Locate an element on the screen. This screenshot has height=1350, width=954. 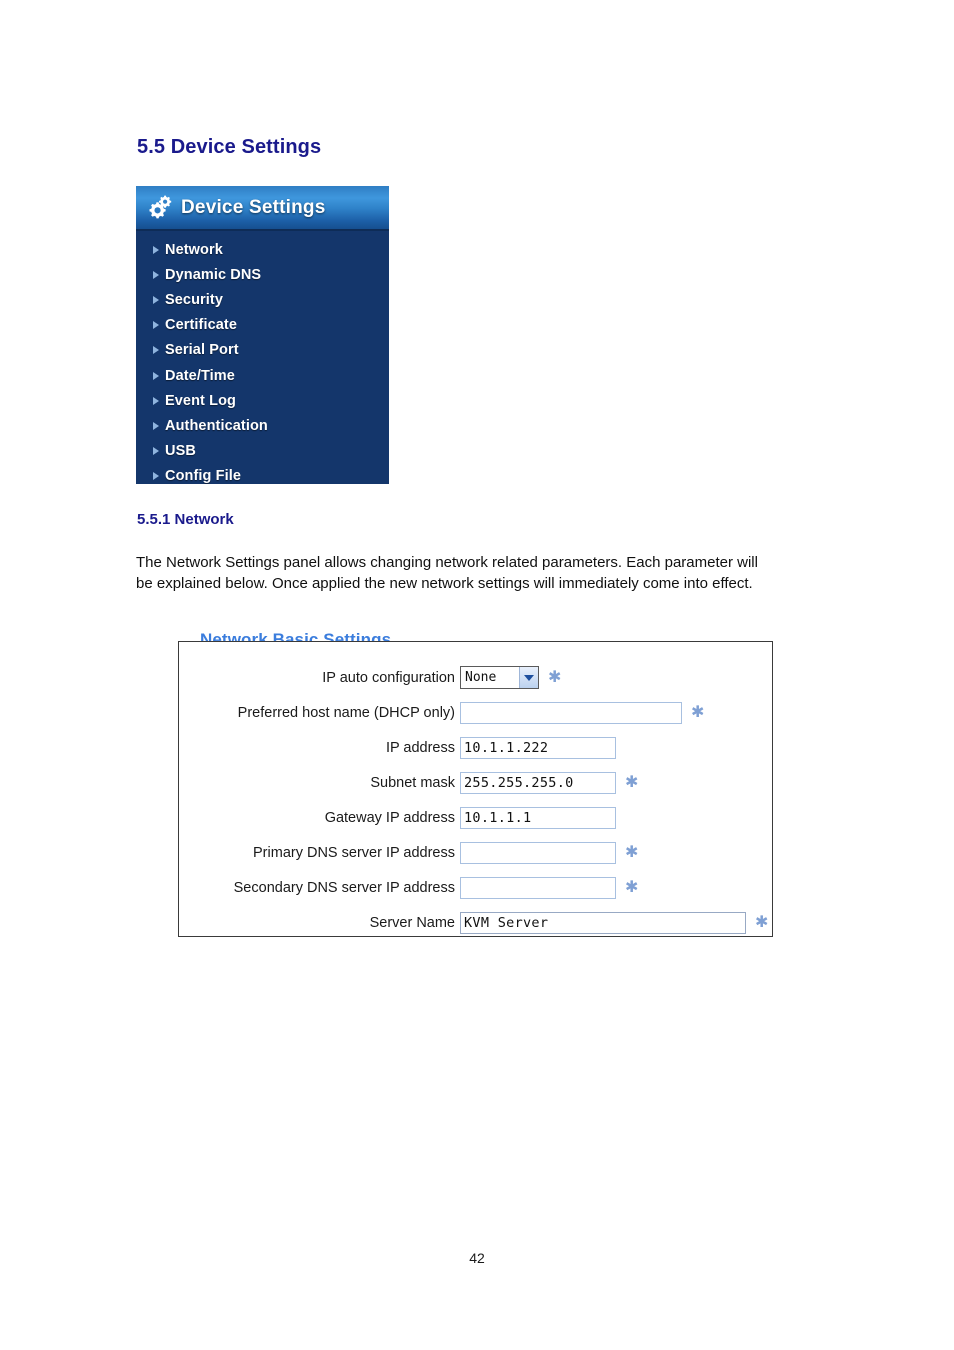
sidebar-item-authentication: Authentication is located at coordinates (262, 425).